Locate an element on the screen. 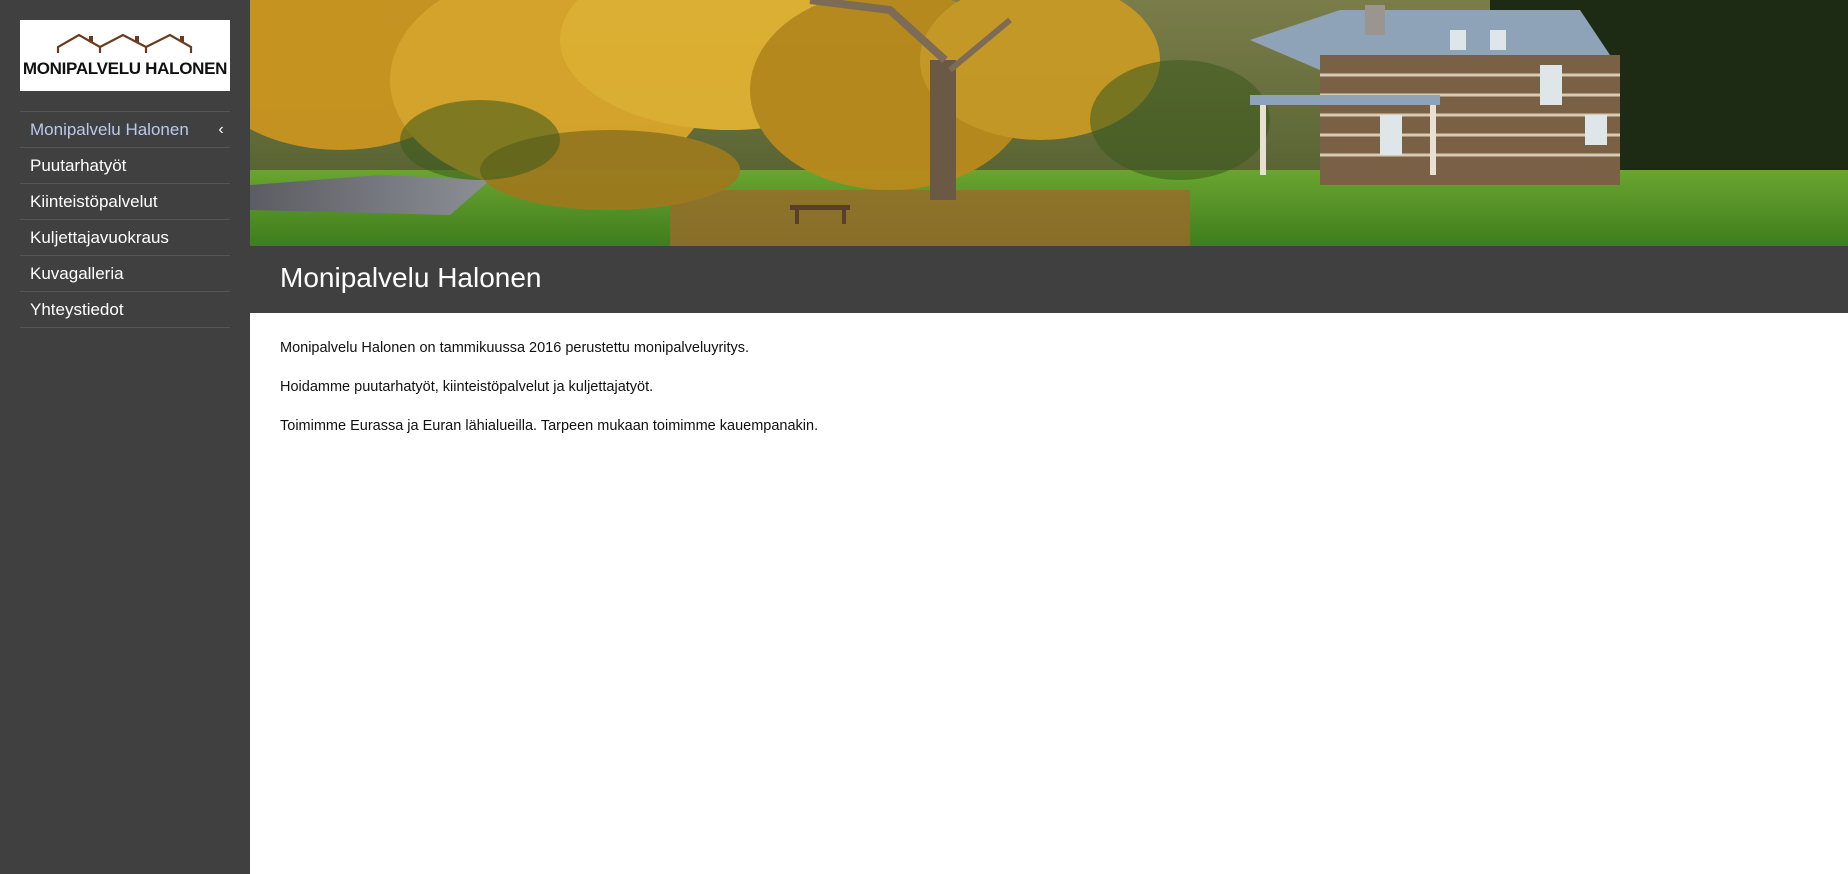 This screenshot has width=1848, height=874. nav-item-puutarhatyot: Puutarhatyöt is located at coordinates (125, 166).